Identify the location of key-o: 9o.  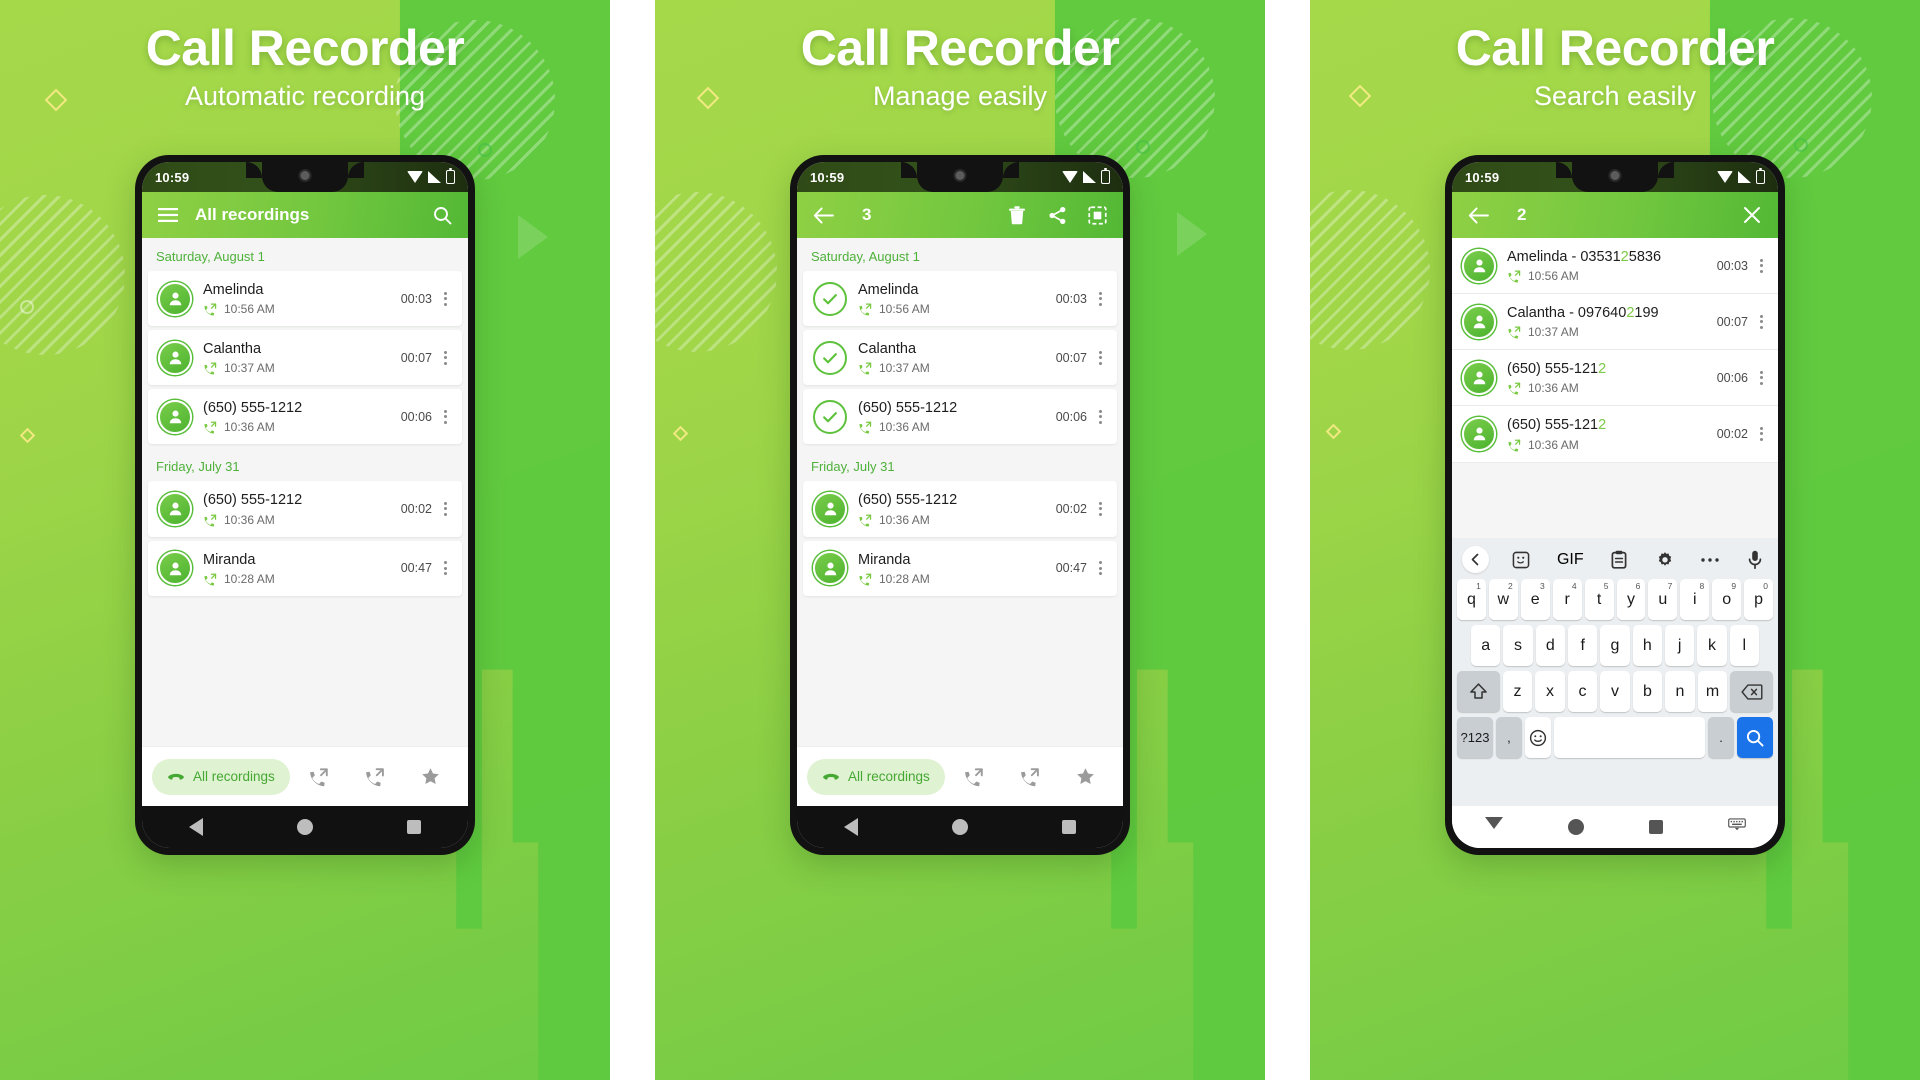
(1727, 599).